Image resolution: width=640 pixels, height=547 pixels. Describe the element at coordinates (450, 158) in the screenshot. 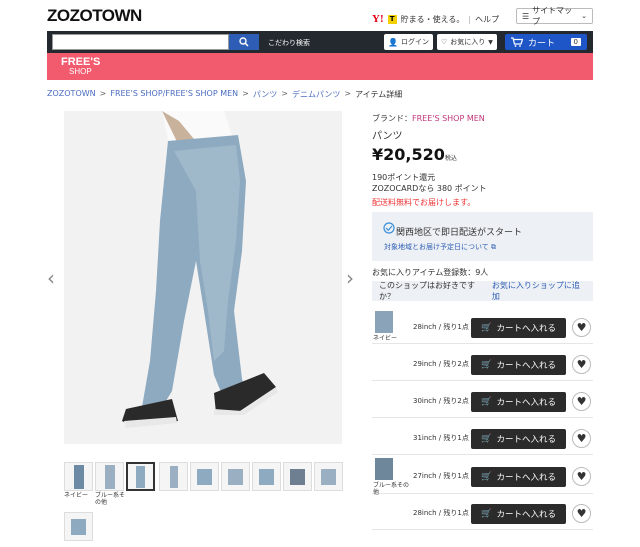

I see `tax-label: 税込` at that location.